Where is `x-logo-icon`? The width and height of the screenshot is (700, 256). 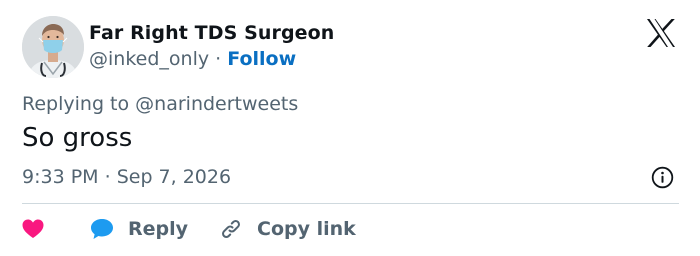
x-logo-icon is located at coordinates (661, 33).